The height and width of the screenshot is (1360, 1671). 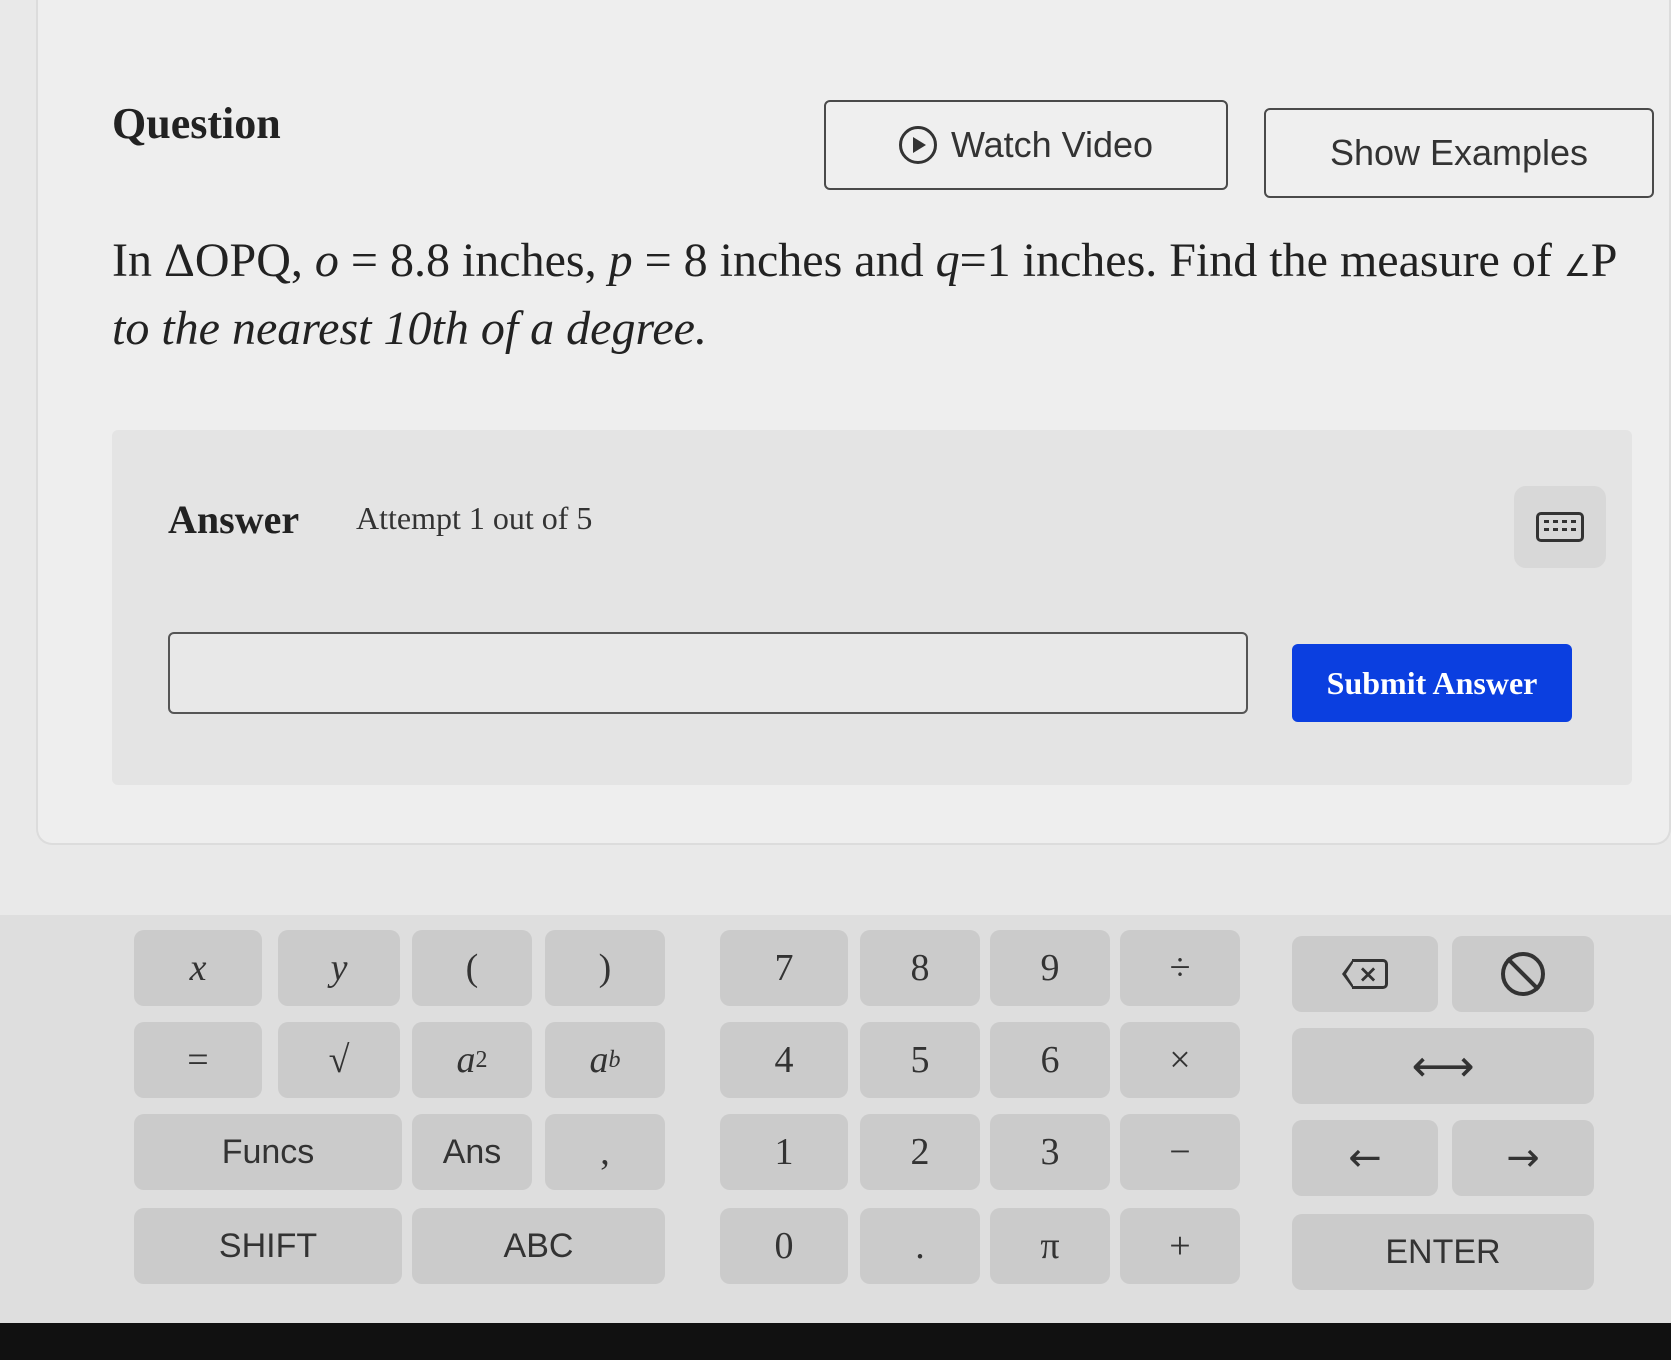 I want to click on watch-video-button: Watch Video, so click(x=1026, y=145).